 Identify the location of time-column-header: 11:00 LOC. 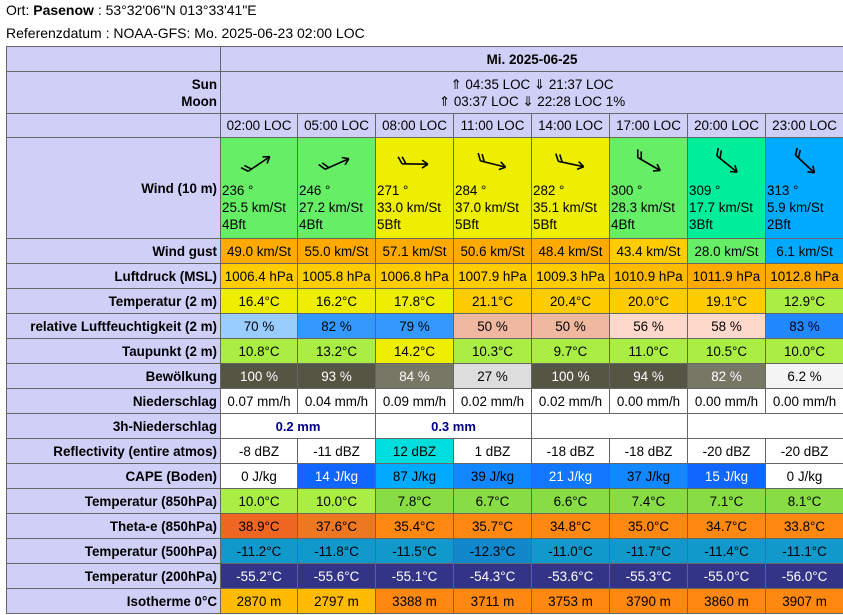
(492, 125).